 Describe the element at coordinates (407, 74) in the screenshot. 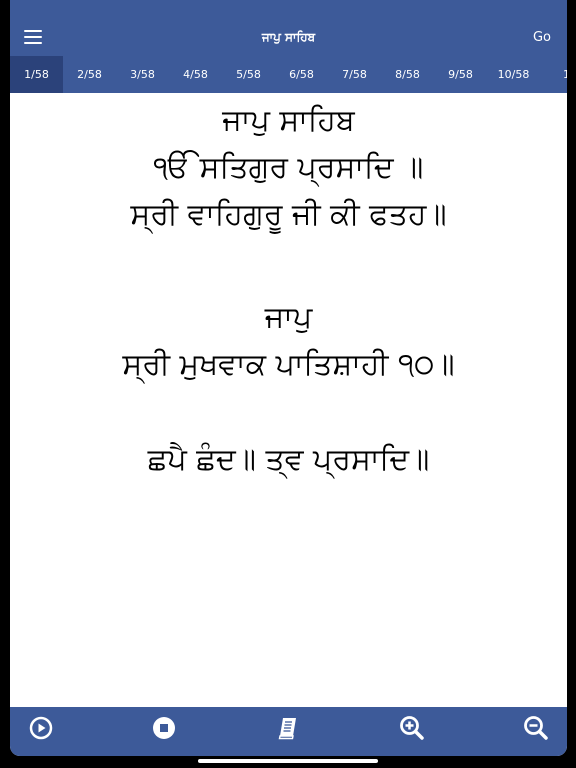

I see `tab-8: 8/58` at that location.